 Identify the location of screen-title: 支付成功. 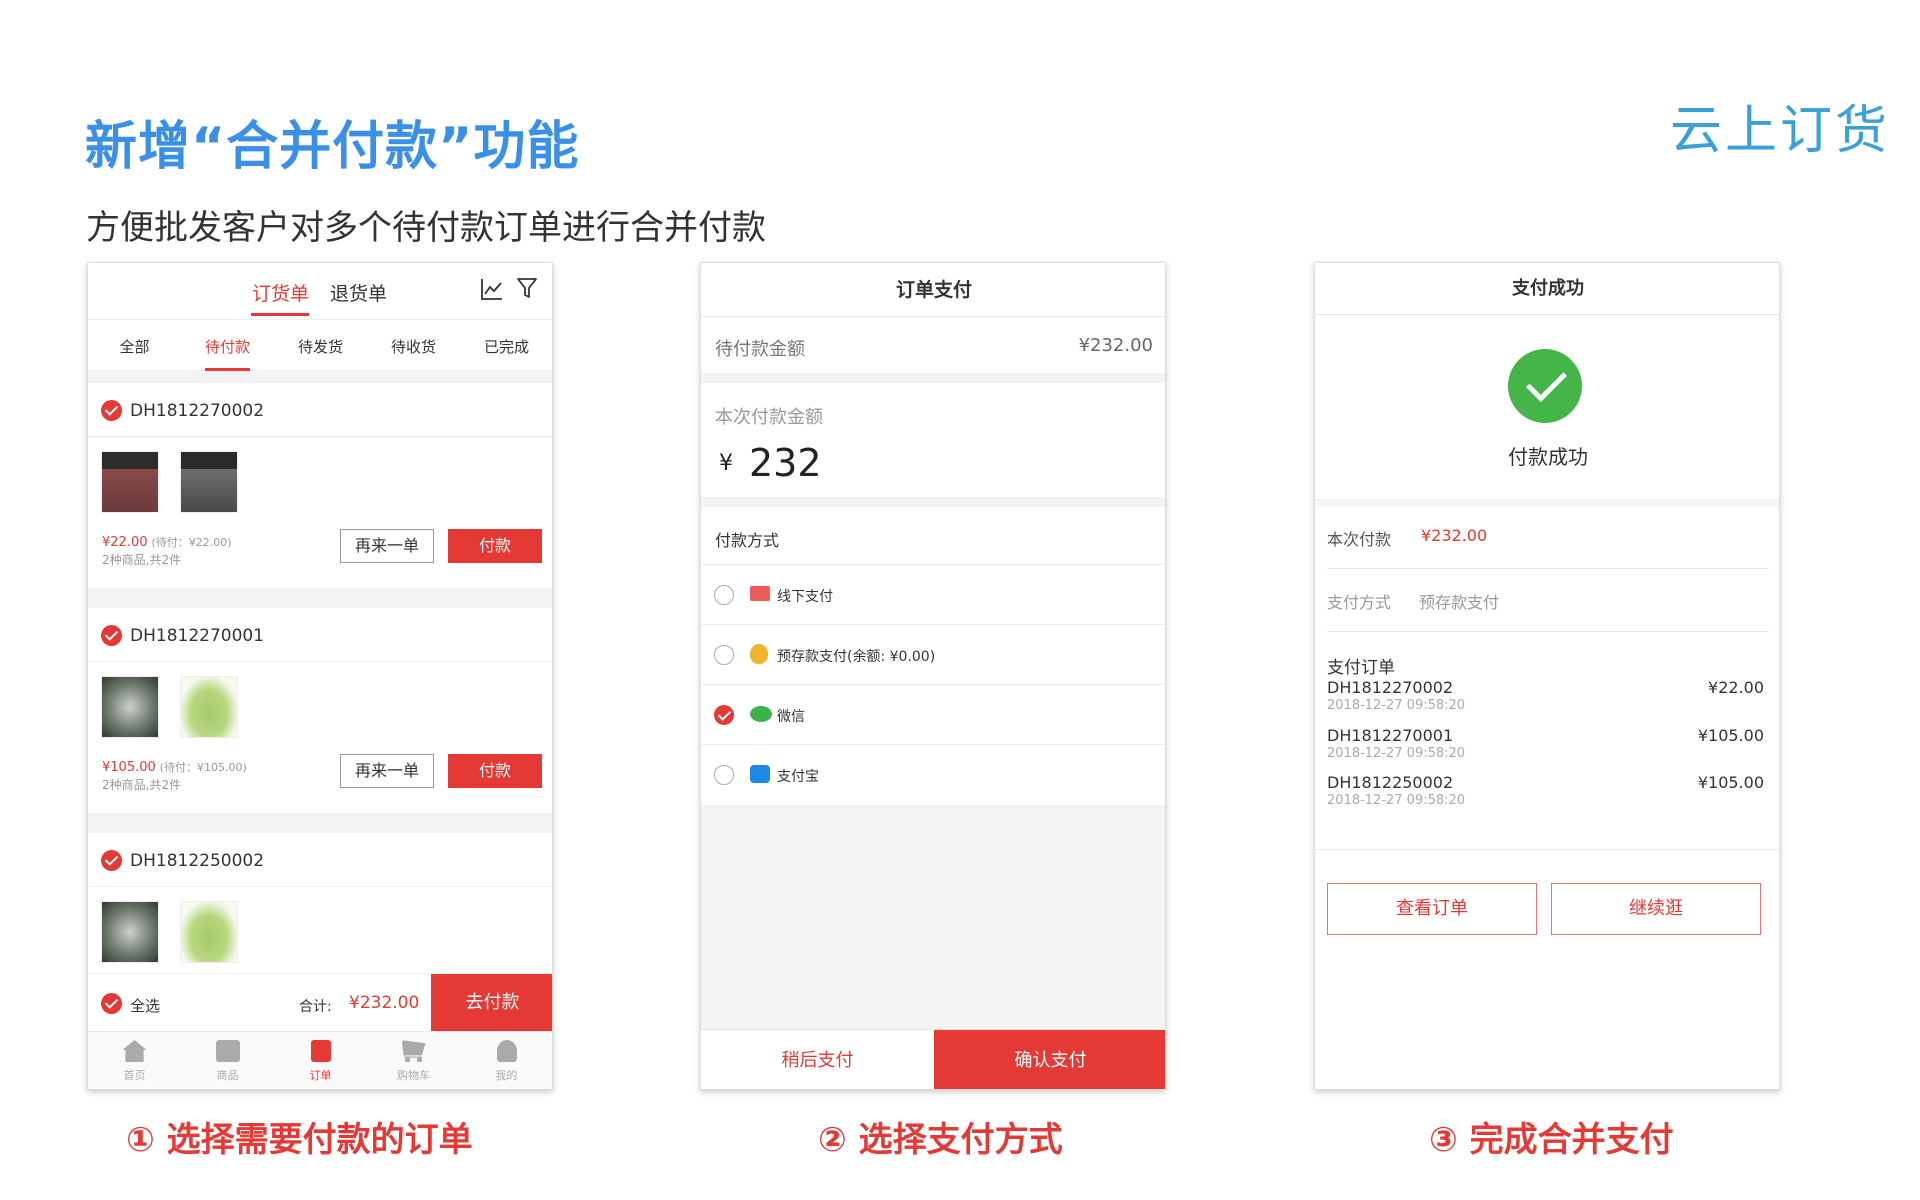
(1547, 289).